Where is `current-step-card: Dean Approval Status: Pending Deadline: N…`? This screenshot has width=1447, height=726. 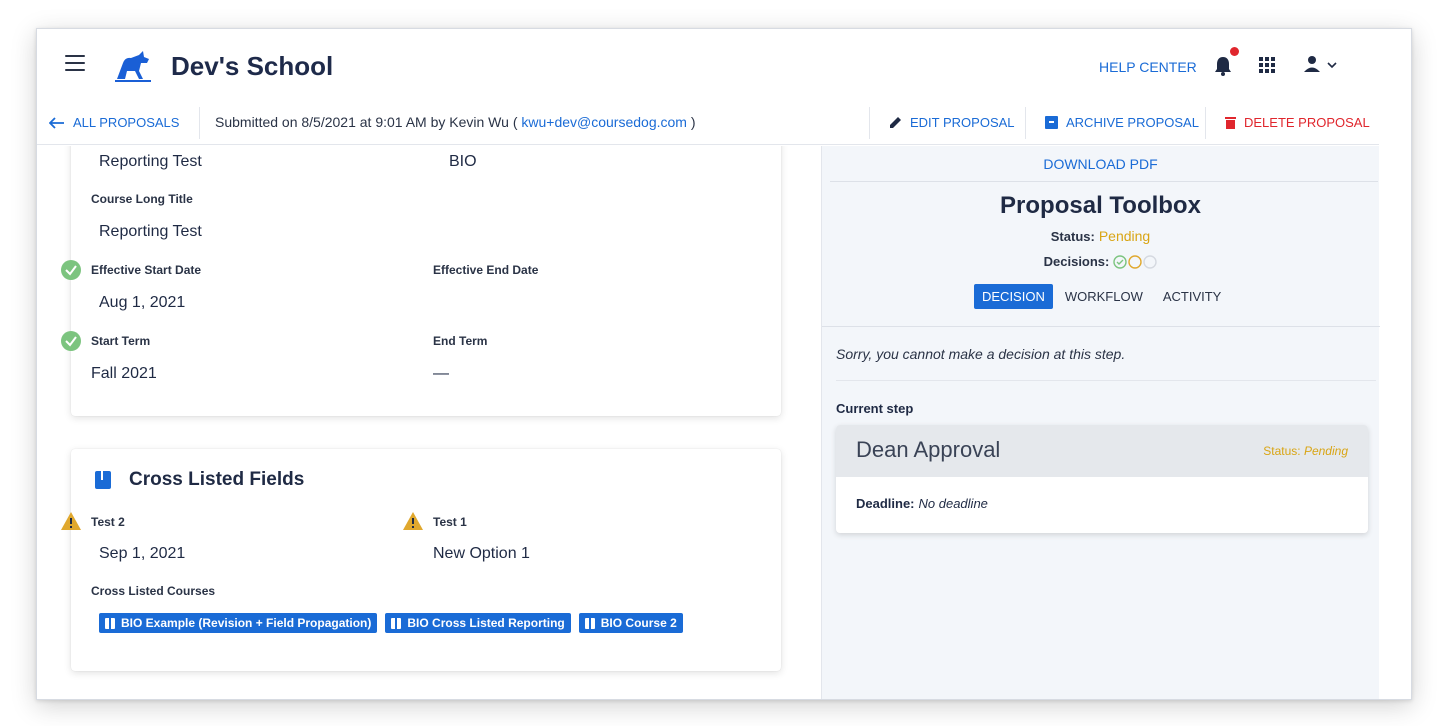 current-step-card: Dean Approval Status: Pending Deadline: N… is located at coordinates (1102, 479).